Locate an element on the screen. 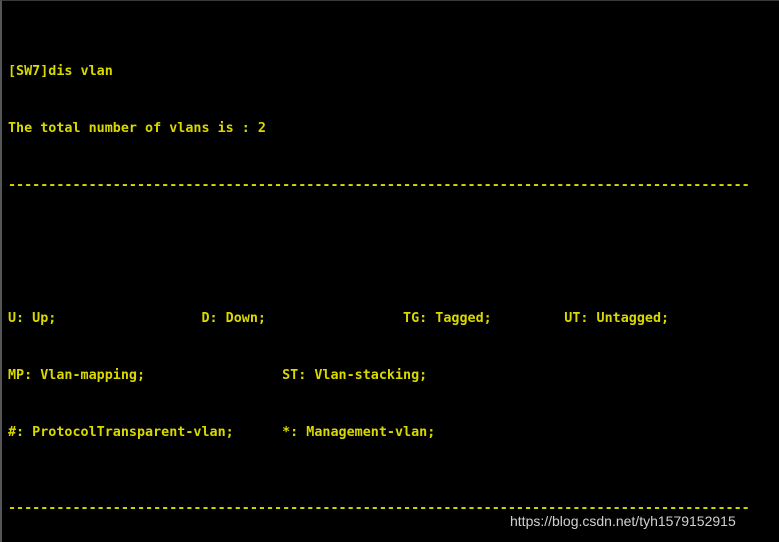 This screenshot has width=779, height=542. legend-line-2: MP: Vlan-mapping; ST: Vlan-stacking; is located at coordinates (218, 375).